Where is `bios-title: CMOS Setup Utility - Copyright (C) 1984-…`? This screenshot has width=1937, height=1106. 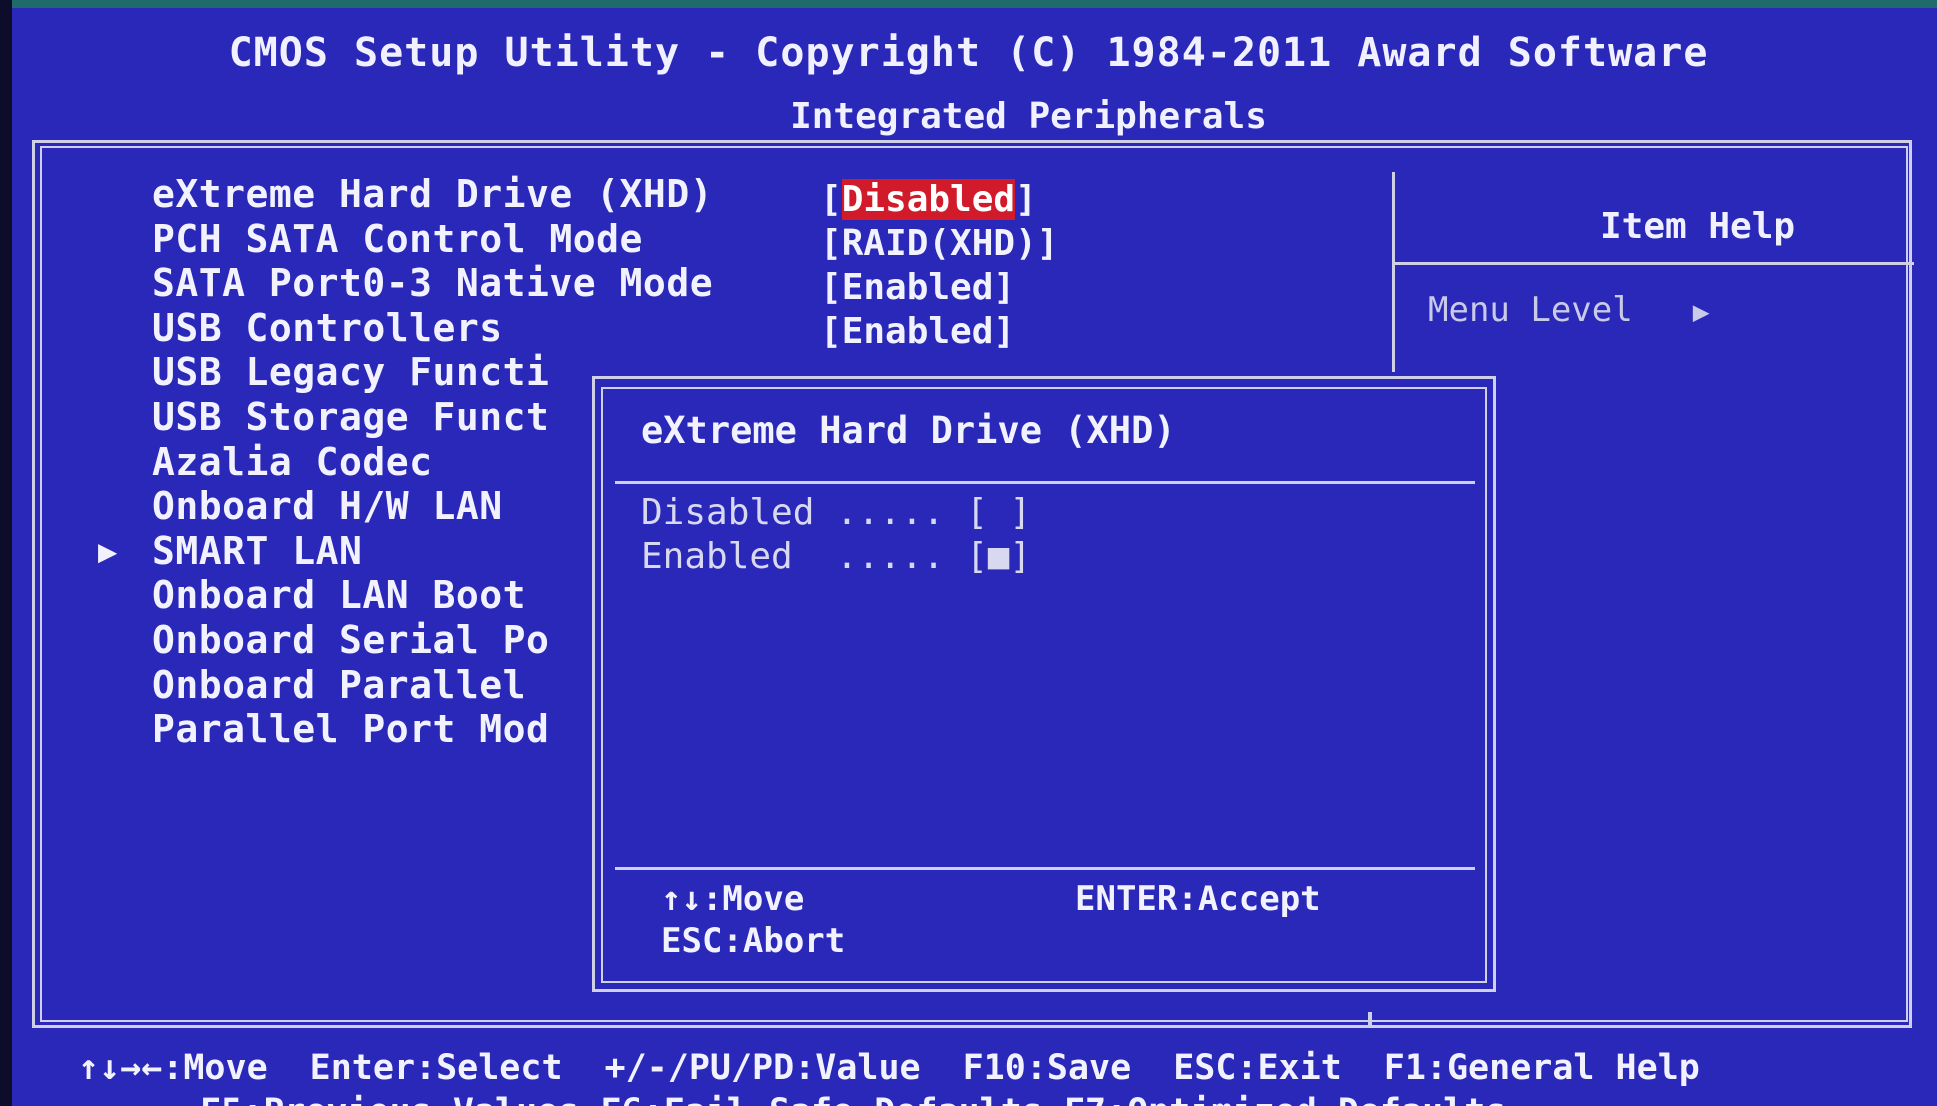 bios-title: CMOS Setup Utility - Copyright (C) 1984-… is located at coordinates (968, 53).